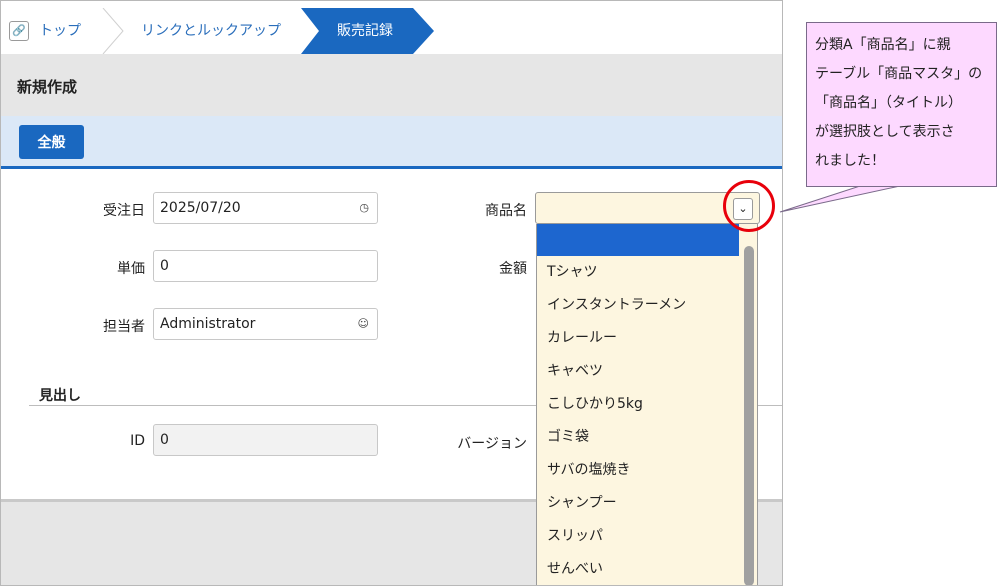 This screenshot has height=586, width=999. What do you see at coordinates (883, 45) in the screenshot?
I see `callout-line: 分類A「商品名」に親` at bounding box center [883, 45].